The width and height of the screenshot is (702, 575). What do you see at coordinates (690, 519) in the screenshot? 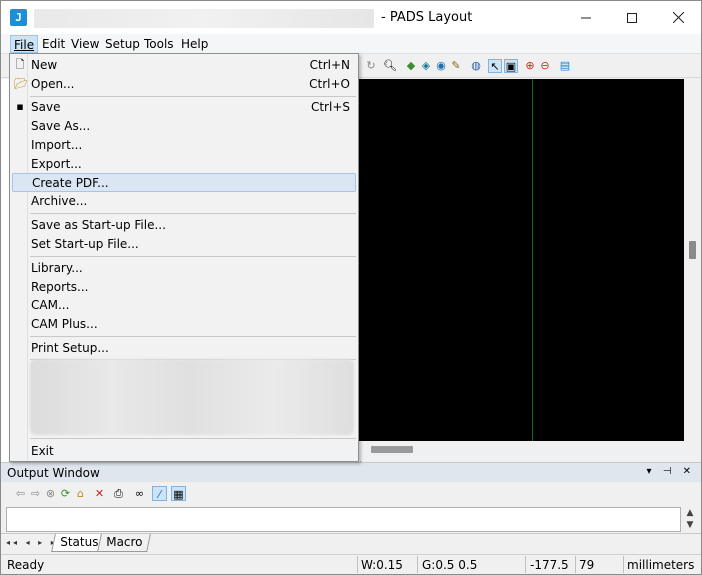
I see `output-scroll-spinner: ▲ ▼` at bounding box center [690, 519].